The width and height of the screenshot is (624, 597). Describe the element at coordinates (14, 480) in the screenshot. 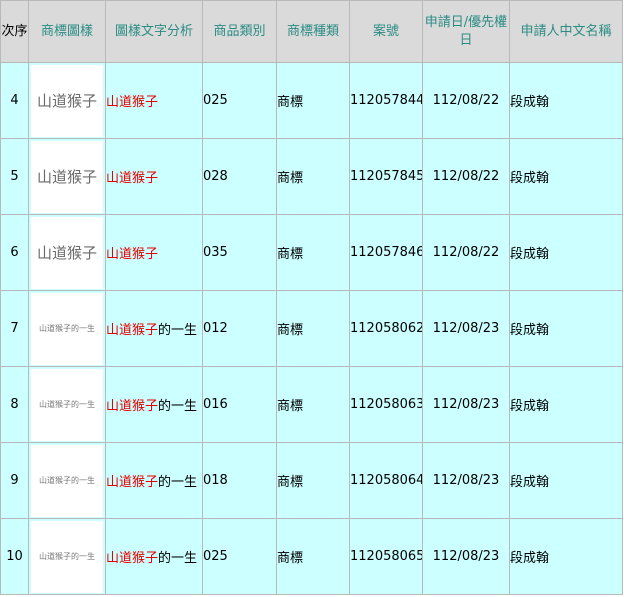

I see `row-seq: 9` at that location.